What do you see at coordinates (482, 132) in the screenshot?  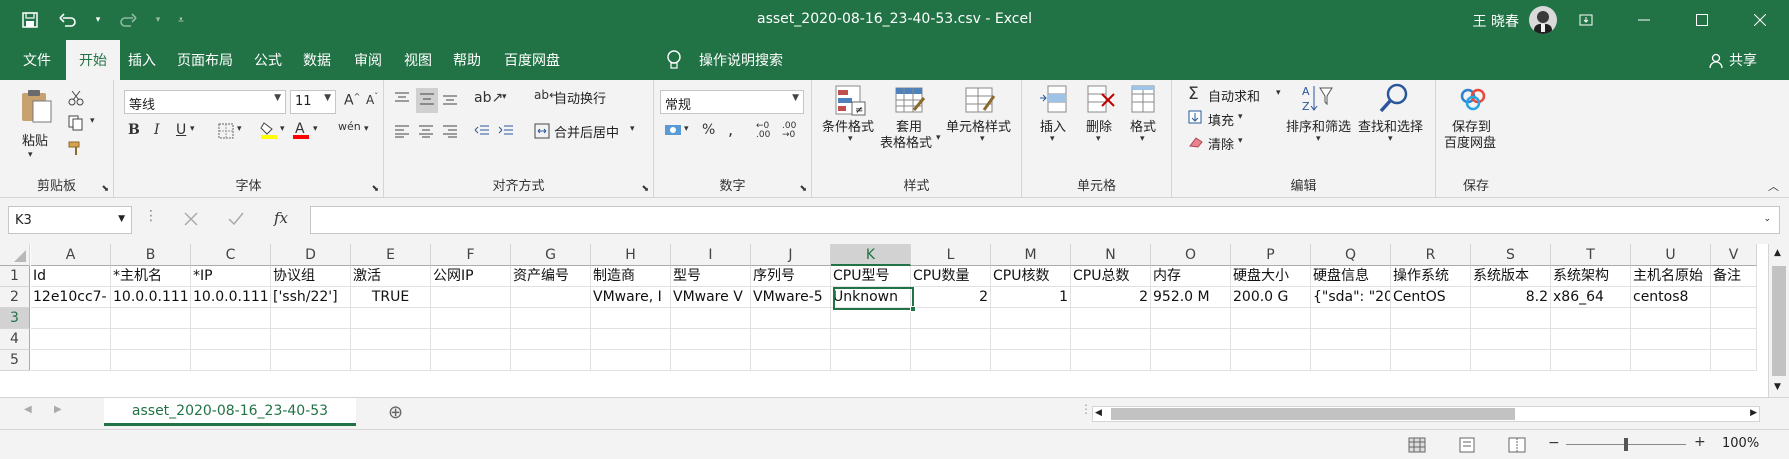 I see `decrease-indent-icon` at bounding box center [482, 132].